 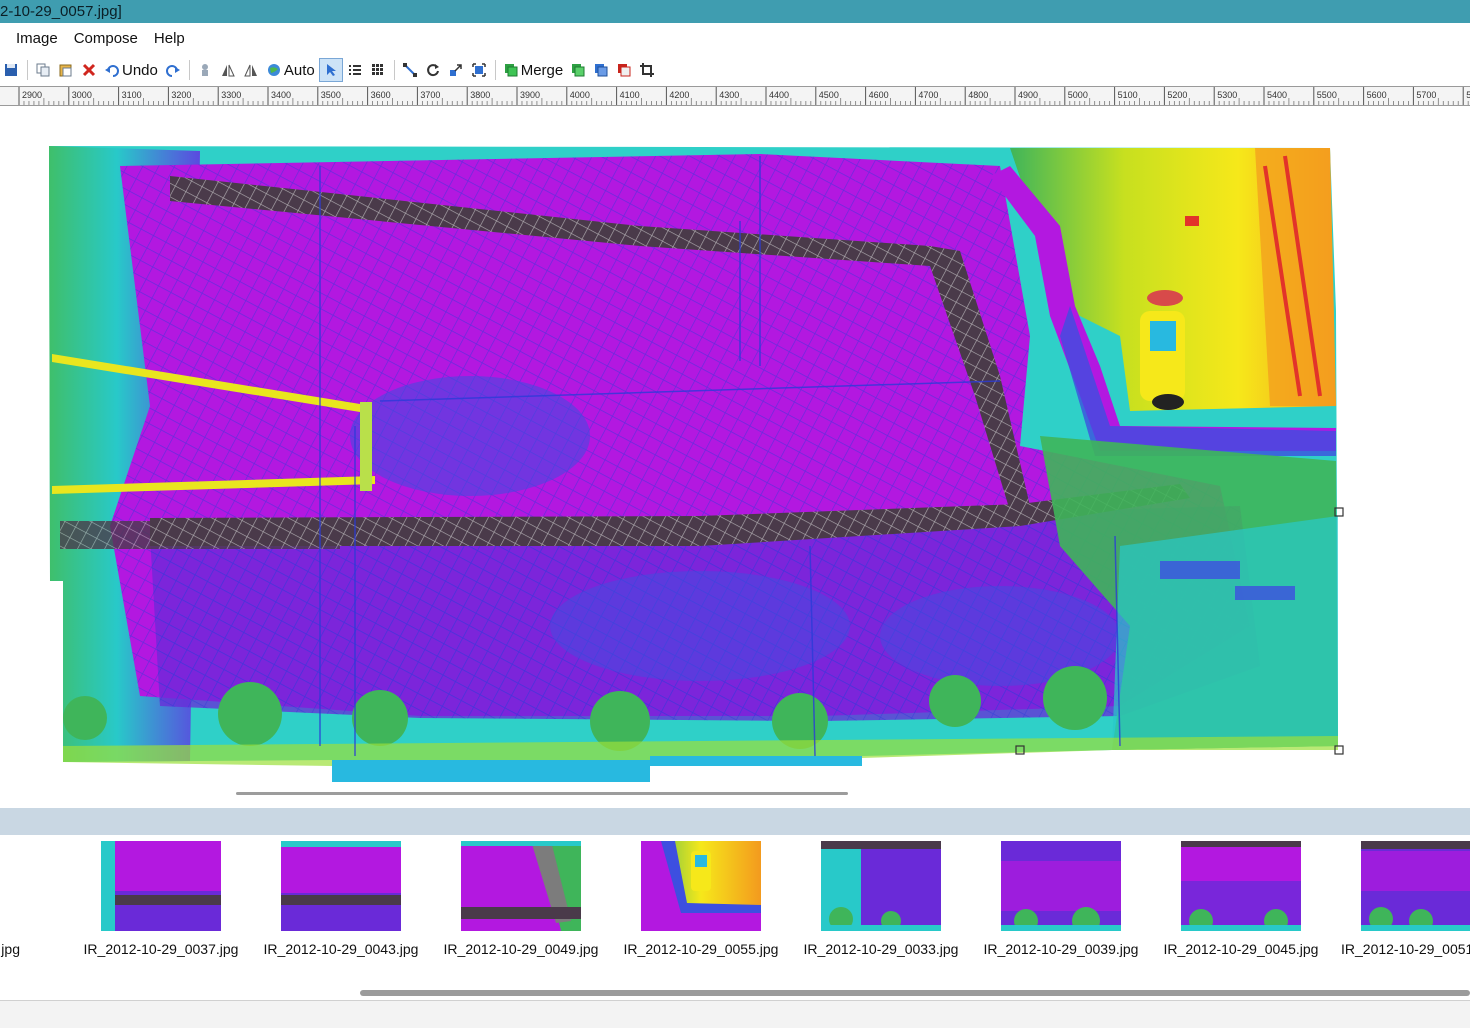 I want to click on undo-button: Undo, so click(x=131, y=70).